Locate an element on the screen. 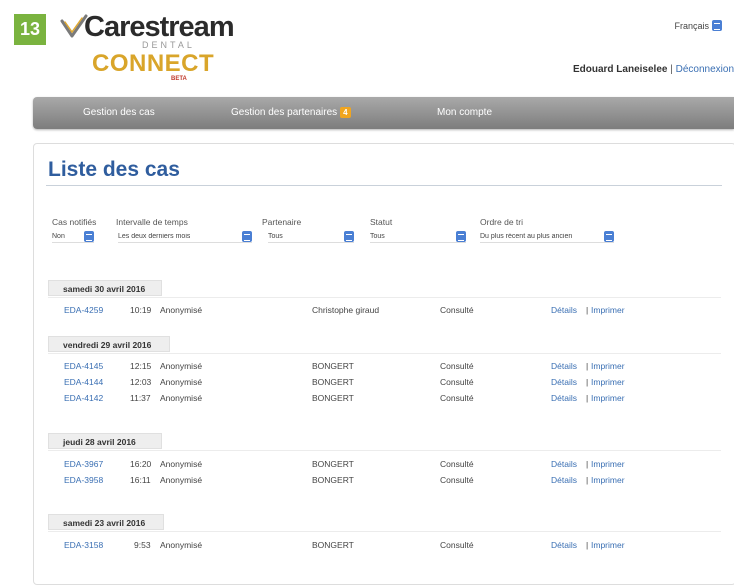 The height and width of the screenshot is (585, 734). case-time: 9:53 is located at coordinates (142, 545).